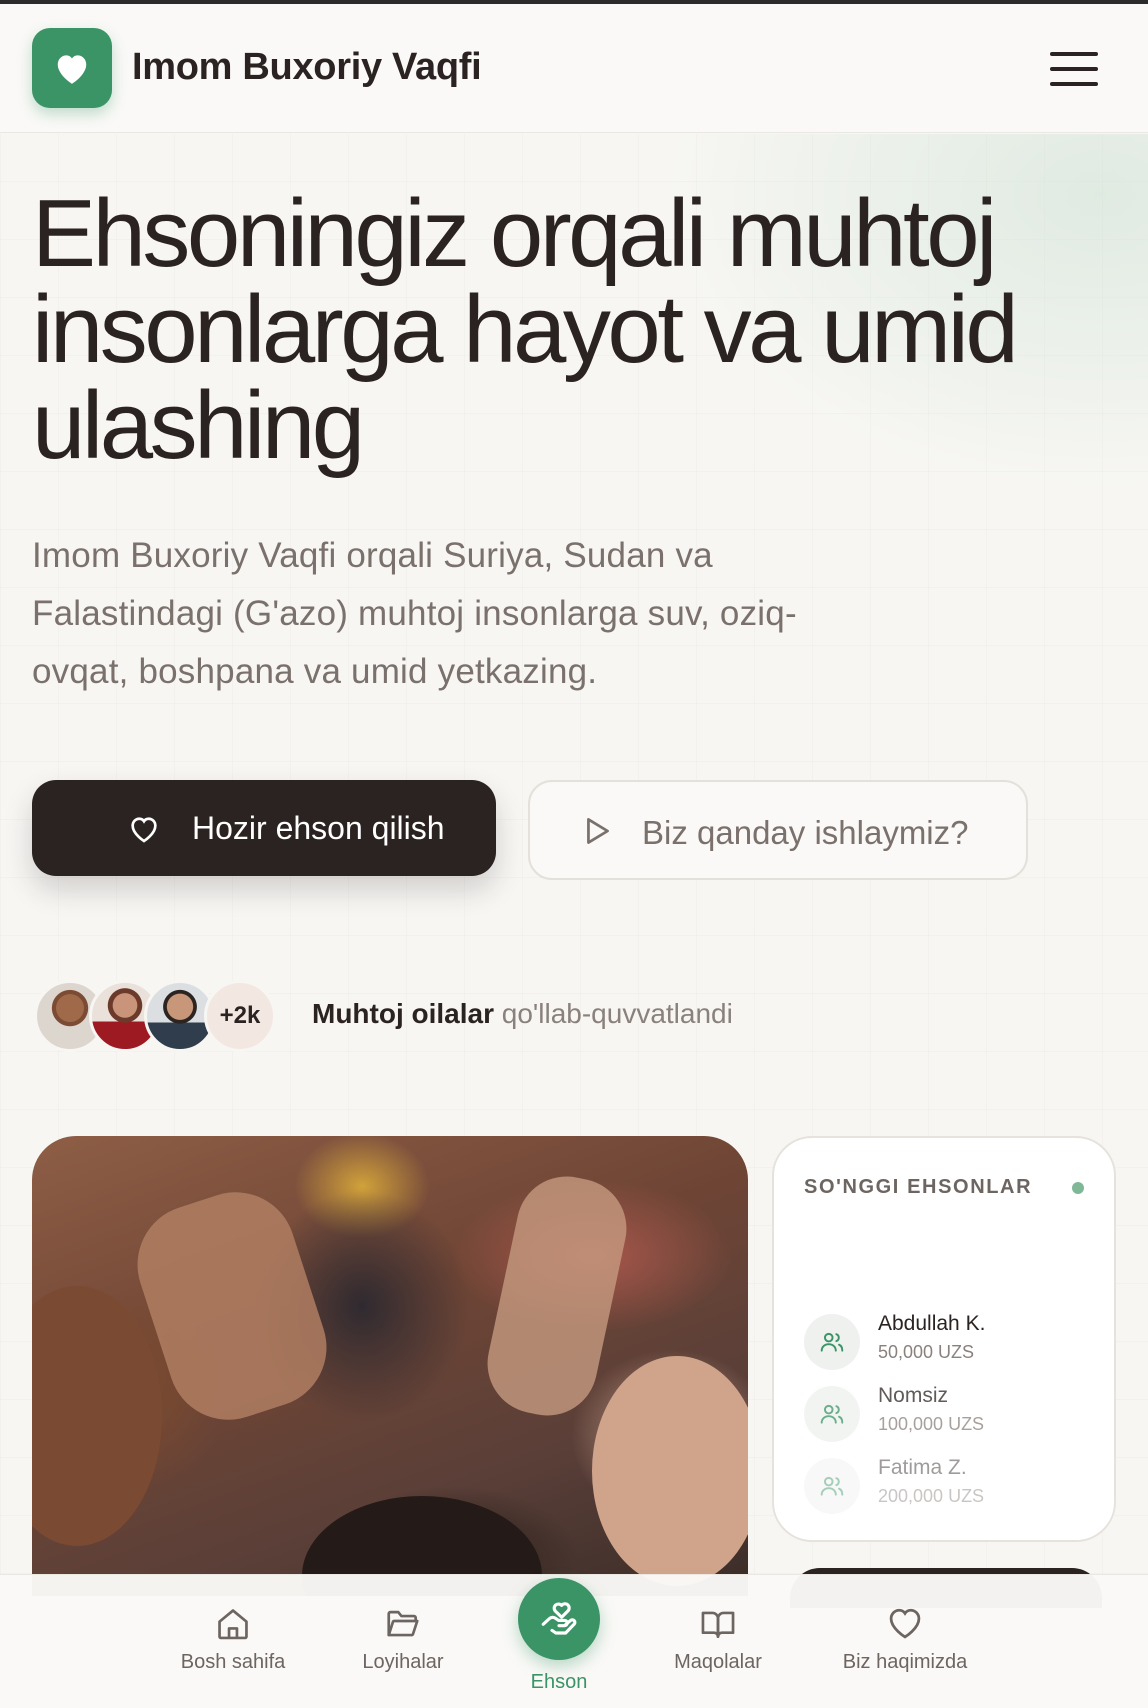  Describe the element at coordinates (617, 1013) in the screenshot. I see `supported-families-rest: qo'llab-quvvatlandi` at that location.